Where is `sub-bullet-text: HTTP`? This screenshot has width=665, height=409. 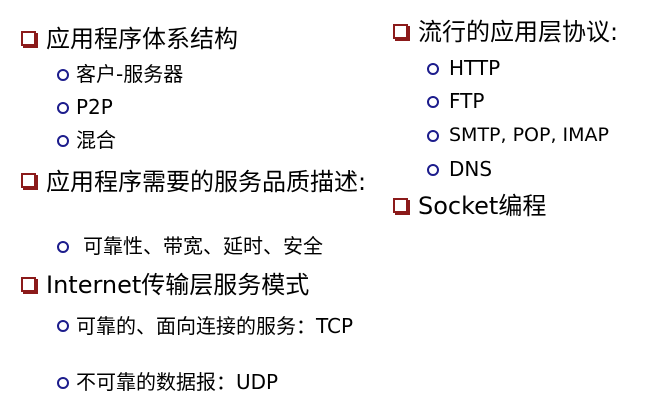 sub-bullet-text: HTTP is located at coordinates (475, 68).